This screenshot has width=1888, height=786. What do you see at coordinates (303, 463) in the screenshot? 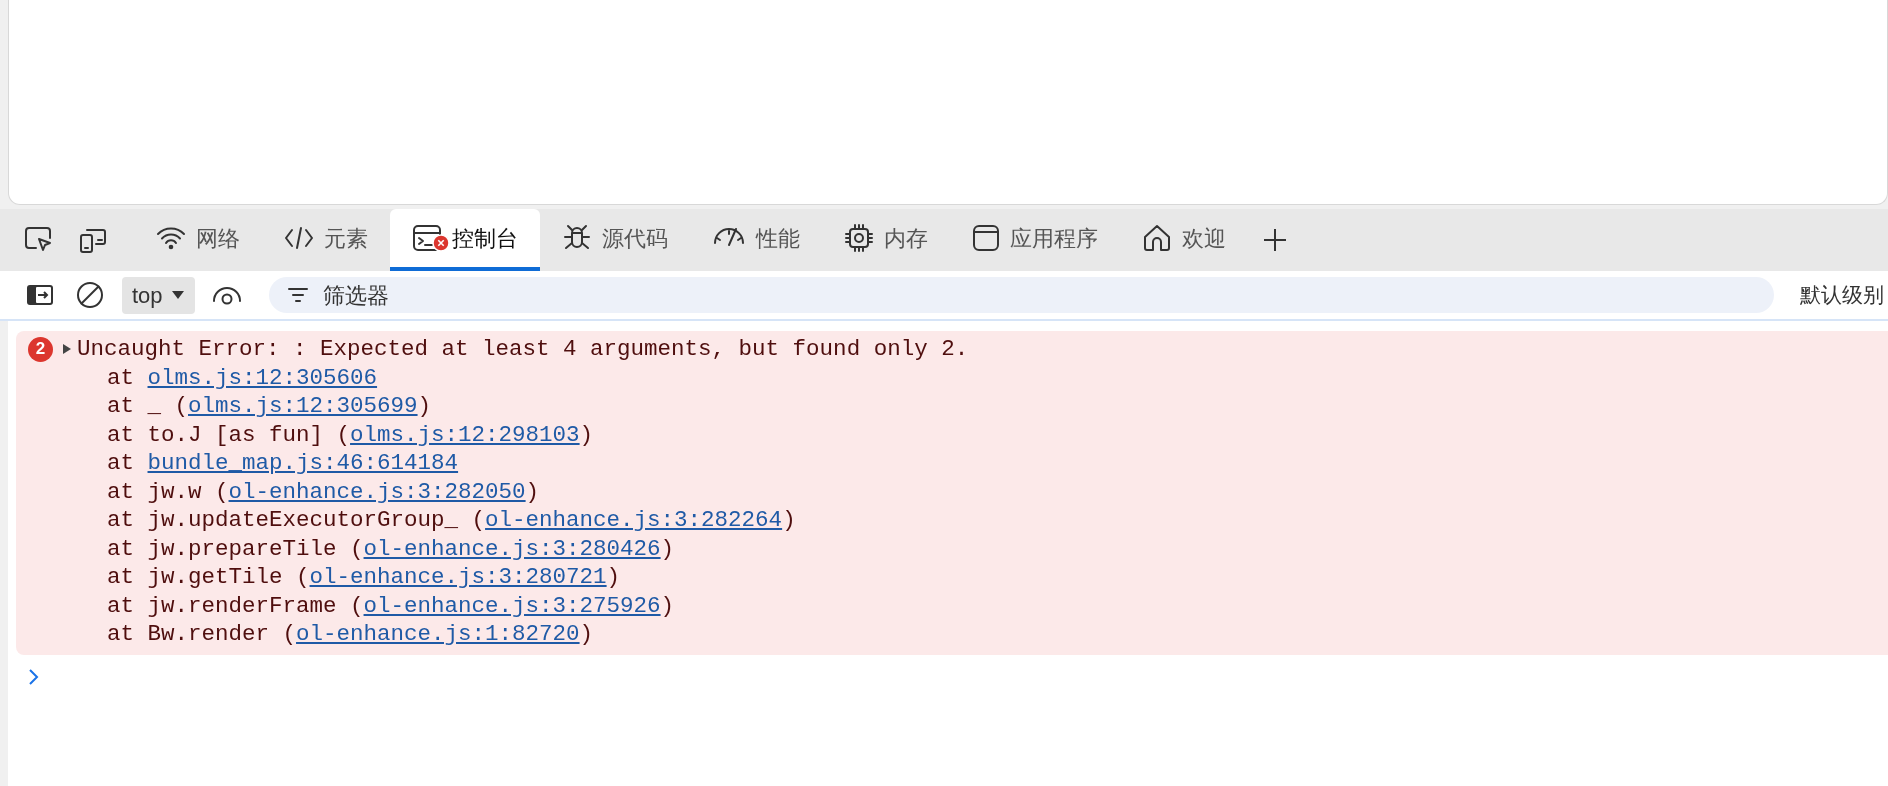
I see `source-link: bundle_map.js:46:614184` at bounding box center [303, 463].